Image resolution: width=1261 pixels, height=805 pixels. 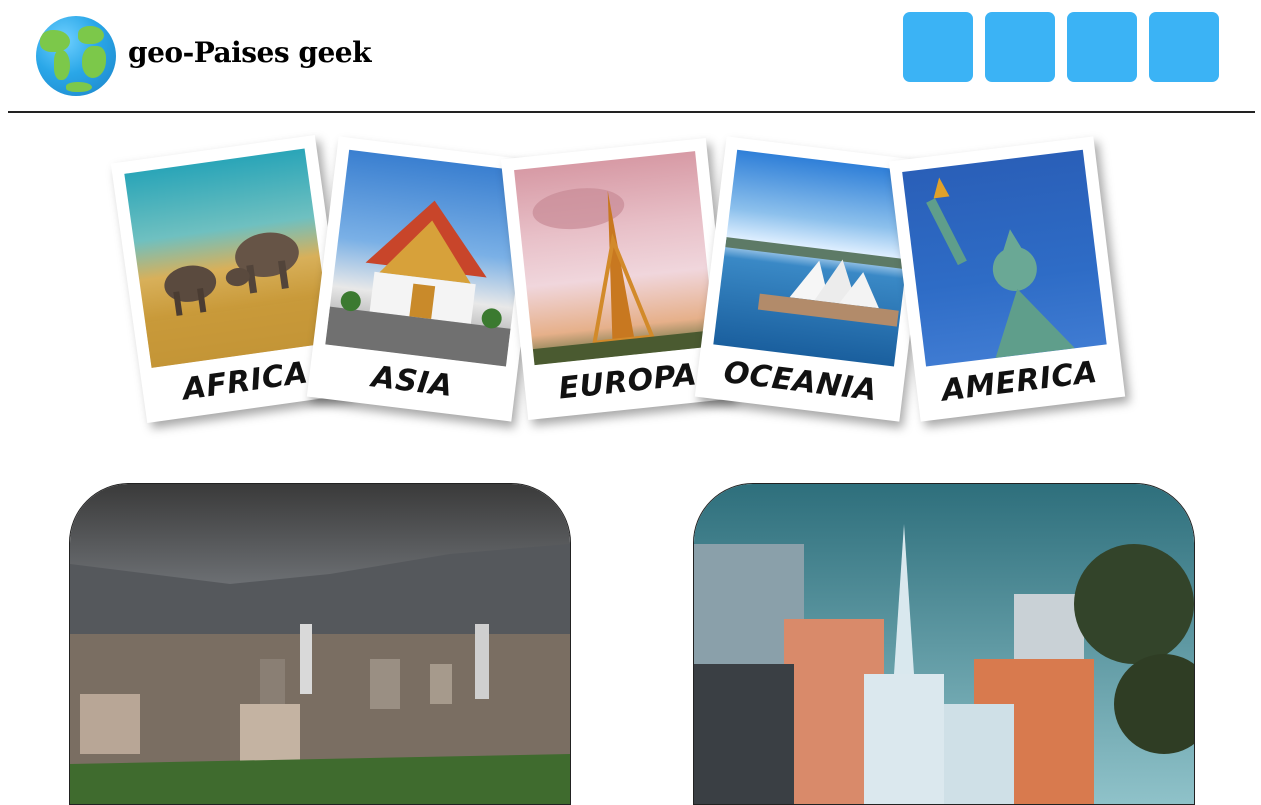 I want to click on continent-card-america: AMERICA, so click(x=1007, y=279).